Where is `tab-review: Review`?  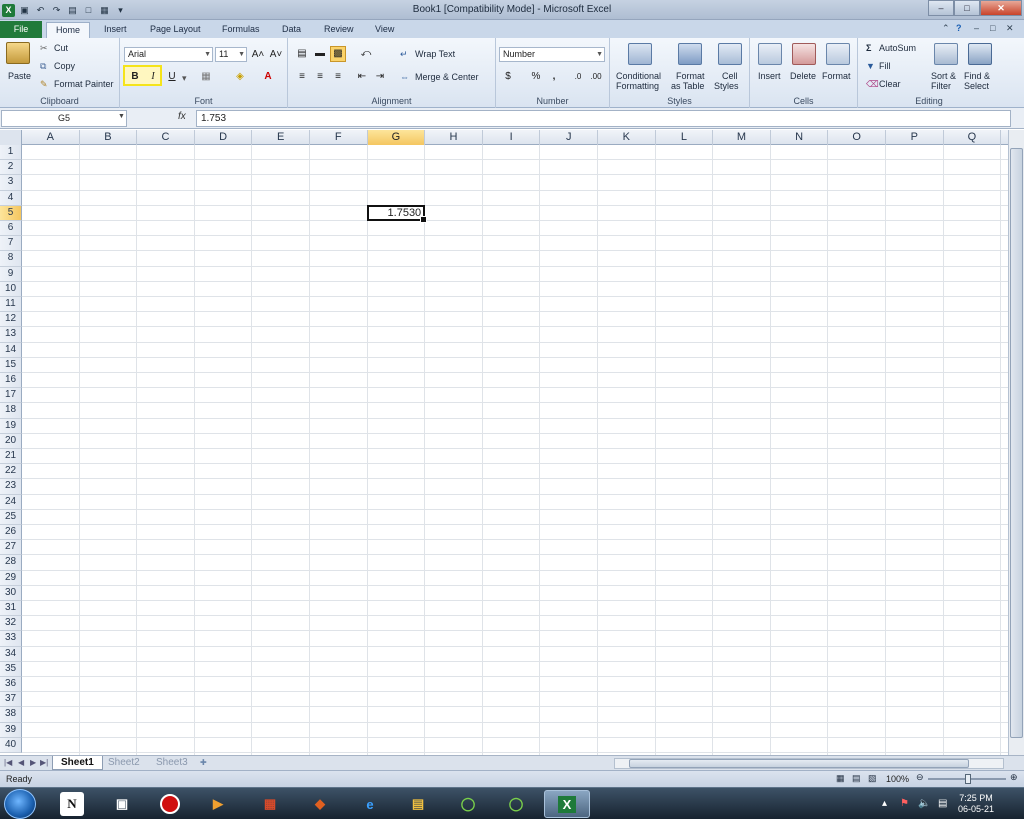
tab-review: Review is located at coordinates (339, 30).